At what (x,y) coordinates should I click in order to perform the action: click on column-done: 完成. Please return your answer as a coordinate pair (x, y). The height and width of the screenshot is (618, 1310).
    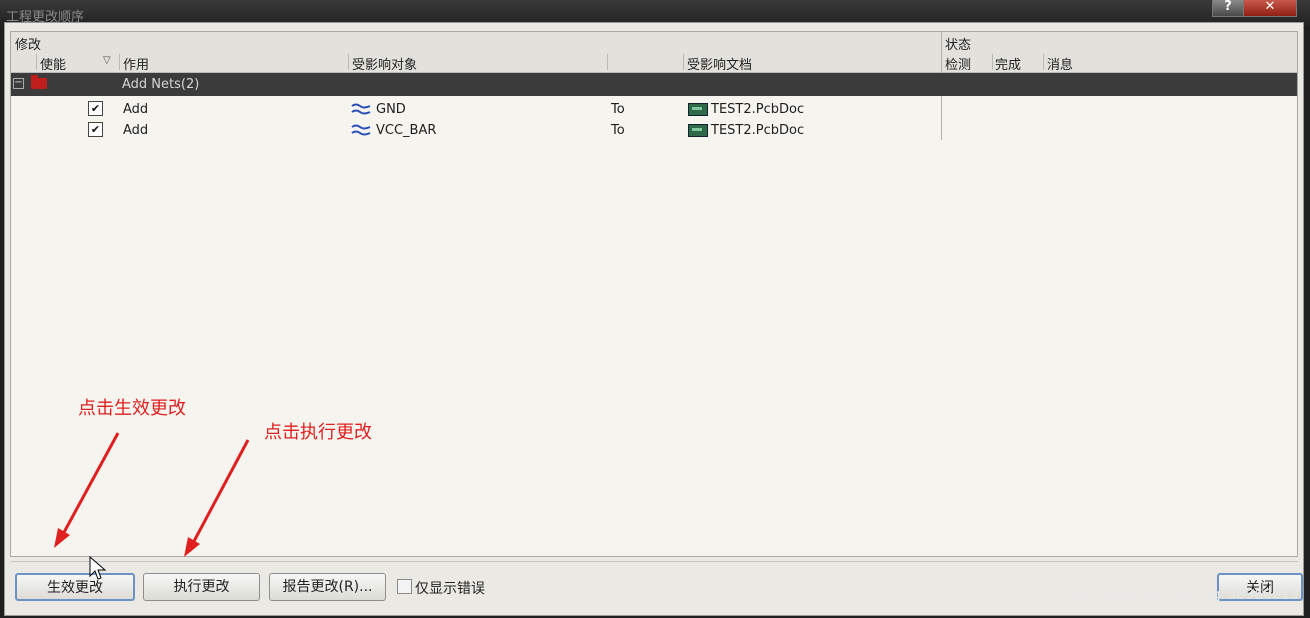
    Looking at the image, I should click on (1008, 63).